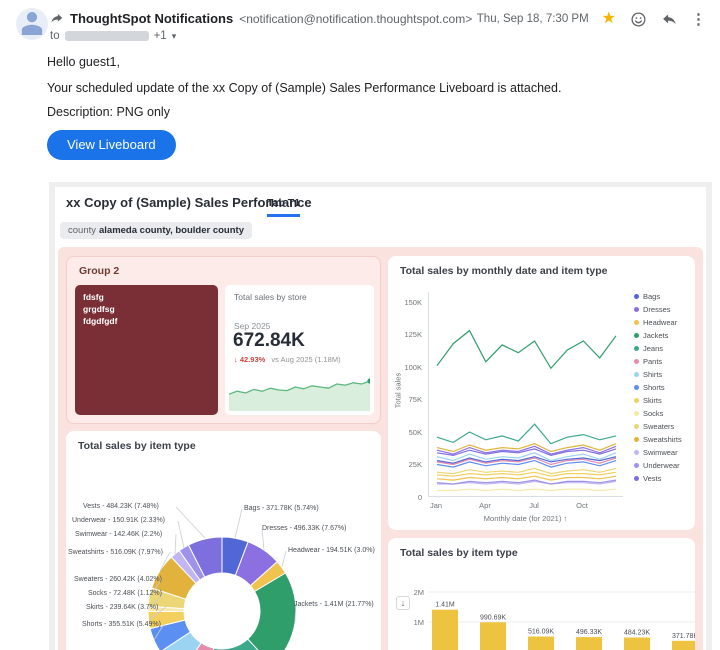 The image size is (720, 650). I want to click on filter-chip: county alameda county, boulder county, so click(156, 230).